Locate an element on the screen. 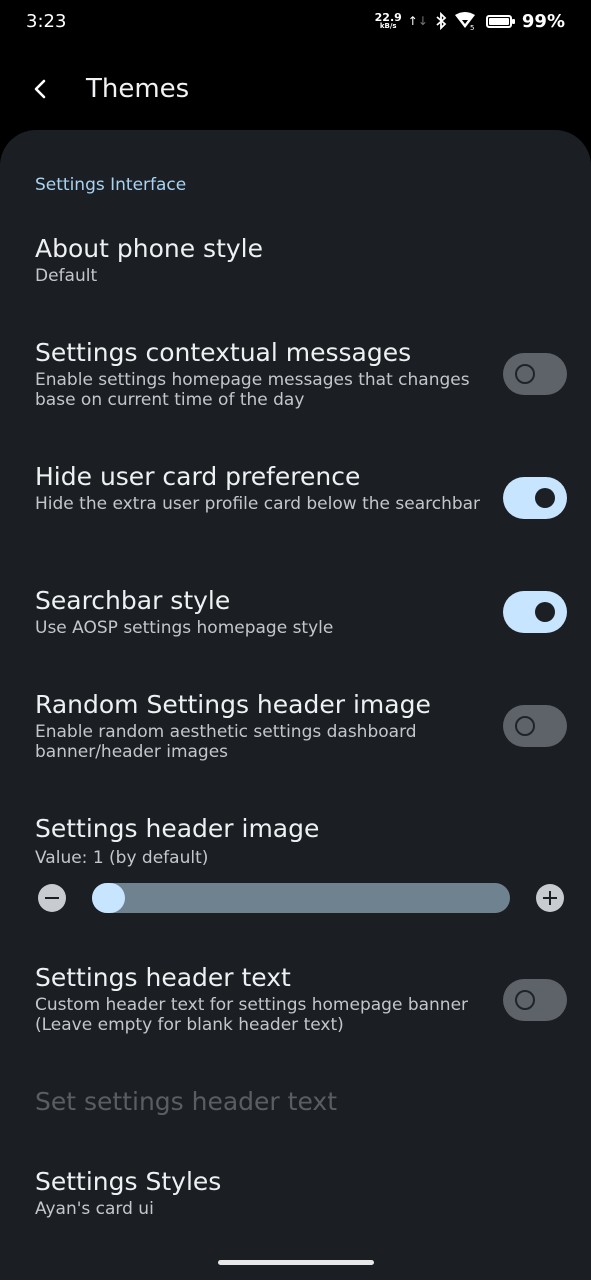 The width and height of the screenshot is (591, 1280). header-text-toggle is located at coordinates (535, 1000).